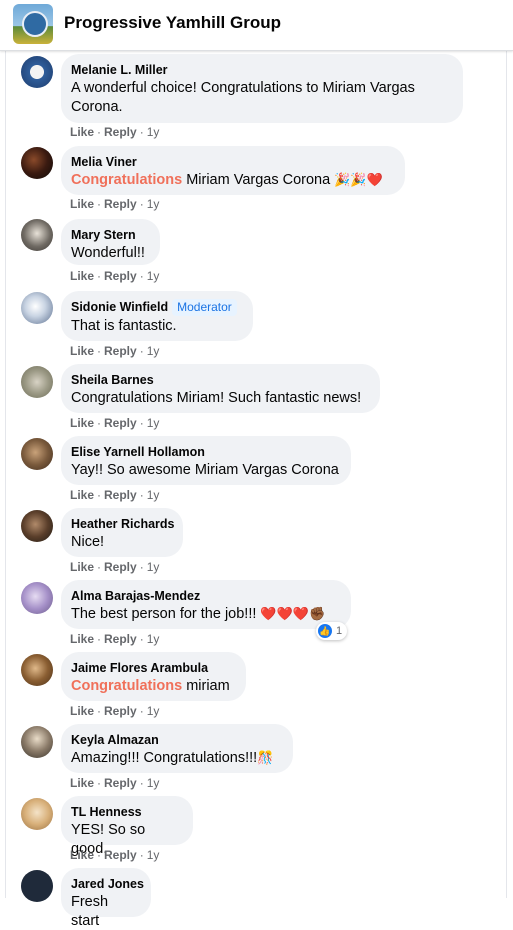 This screenshot has width=513, height=930. Describe the element at coordinates (124, 326) in the screenshot. I see `comment-text: That is fantastic.` at that location.